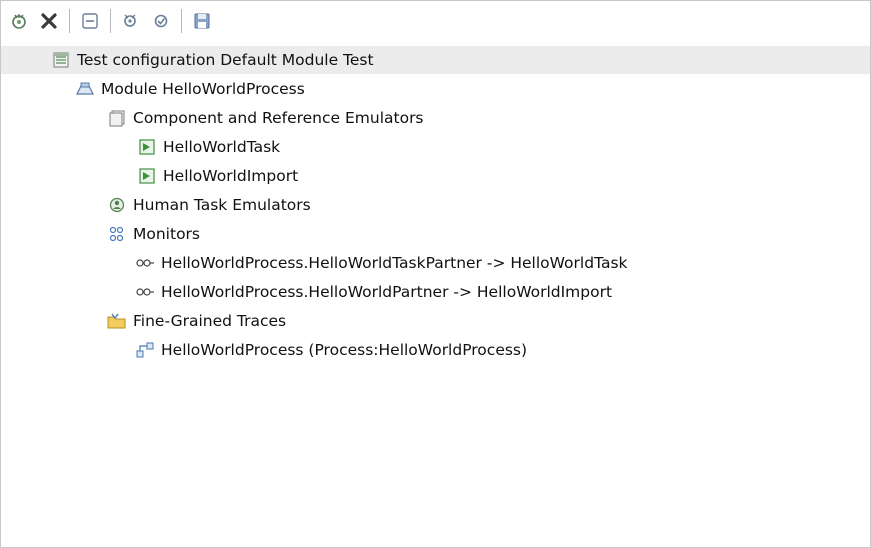 The image size is (871, 548). What do you see at coordinates (117, 118) in the screenshot?
I see `emulator-folder-icon` at bounding box center [117, 118].